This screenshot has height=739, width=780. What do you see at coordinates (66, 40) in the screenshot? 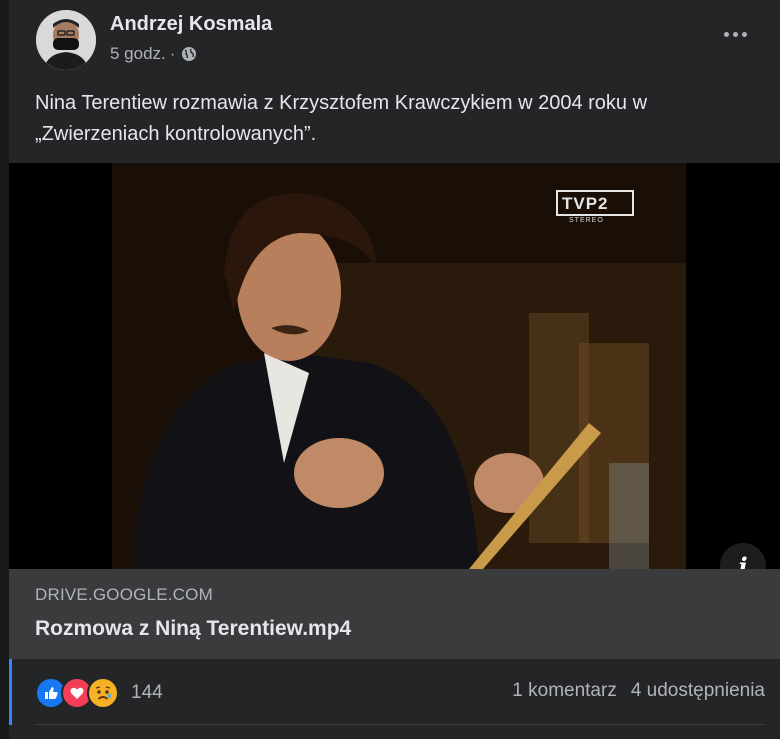
I see `avatar` at bounding box center [66, 40].